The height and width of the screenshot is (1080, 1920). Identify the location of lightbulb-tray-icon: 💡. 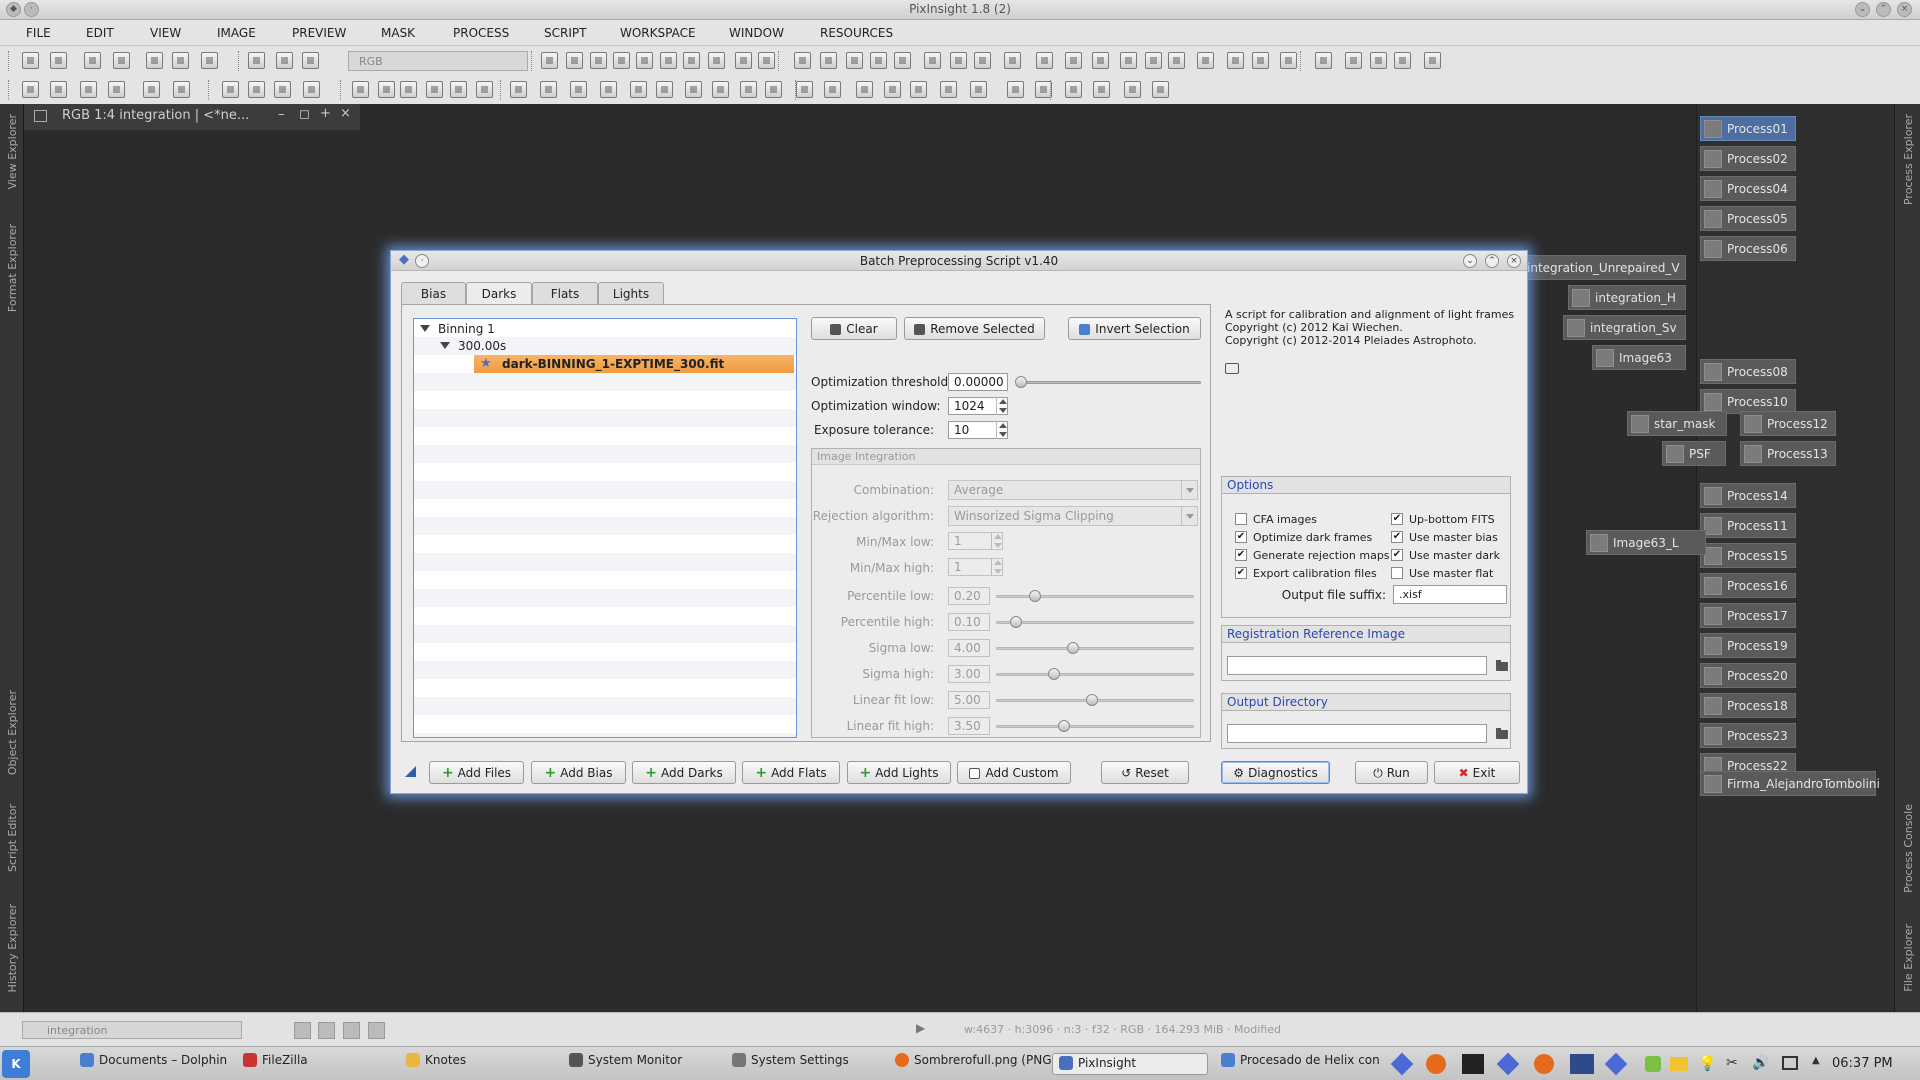
(1707, 1063).